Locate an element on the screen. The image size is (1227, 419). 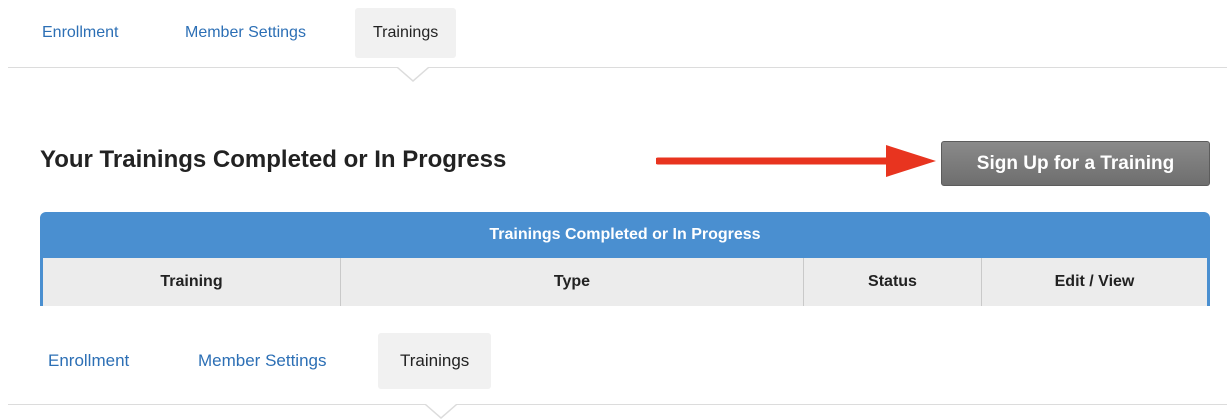
table-header-row: Training Type Status Edit / View is located at coordinates (625, 282).